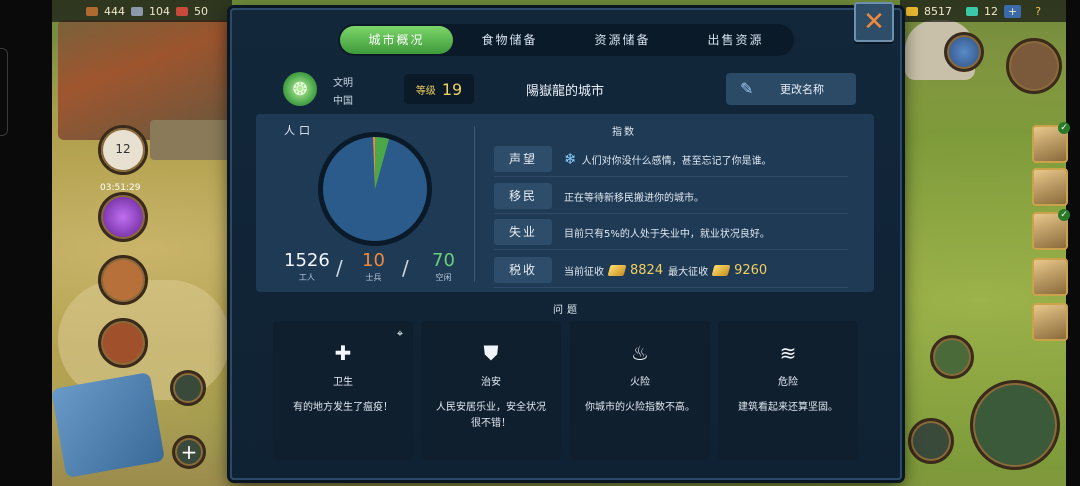 The image size is (1080, 486). I want to click on vacant-label: 空闲, so click(443, 277).